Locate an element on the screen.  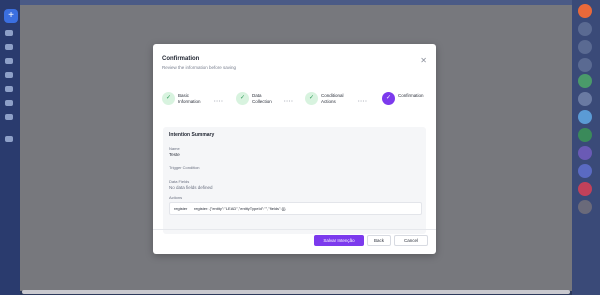
trigger-label: Trigger Condition is located at coordinates (184, 167).